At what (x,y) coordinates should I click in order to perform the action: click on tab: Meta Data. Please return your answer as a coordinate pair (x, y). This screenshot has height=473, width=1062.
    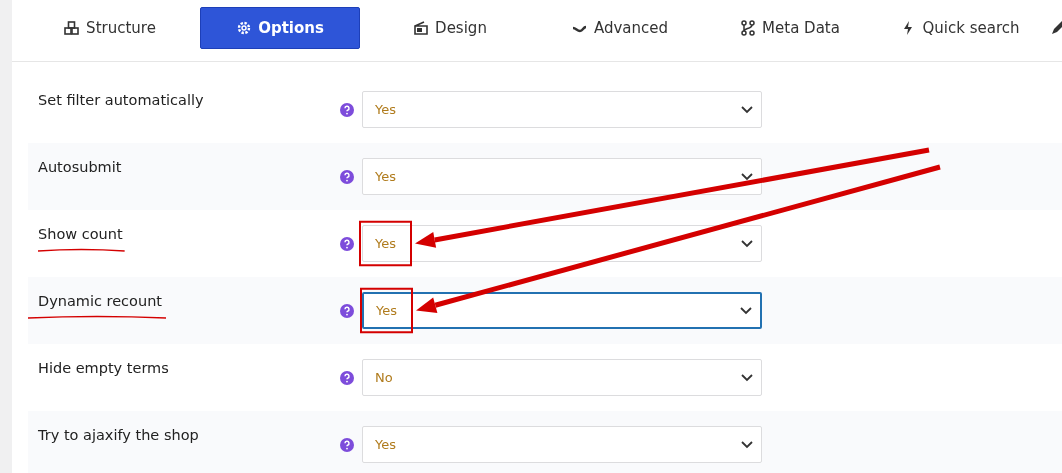
    Looking at the image, I should click on (790, 28).